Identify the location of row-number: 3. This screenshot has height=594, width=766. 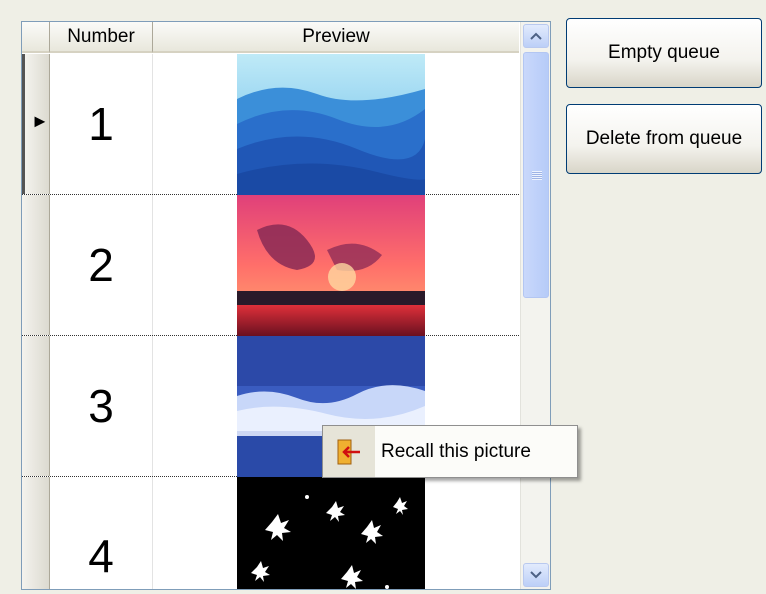
(101, 406).